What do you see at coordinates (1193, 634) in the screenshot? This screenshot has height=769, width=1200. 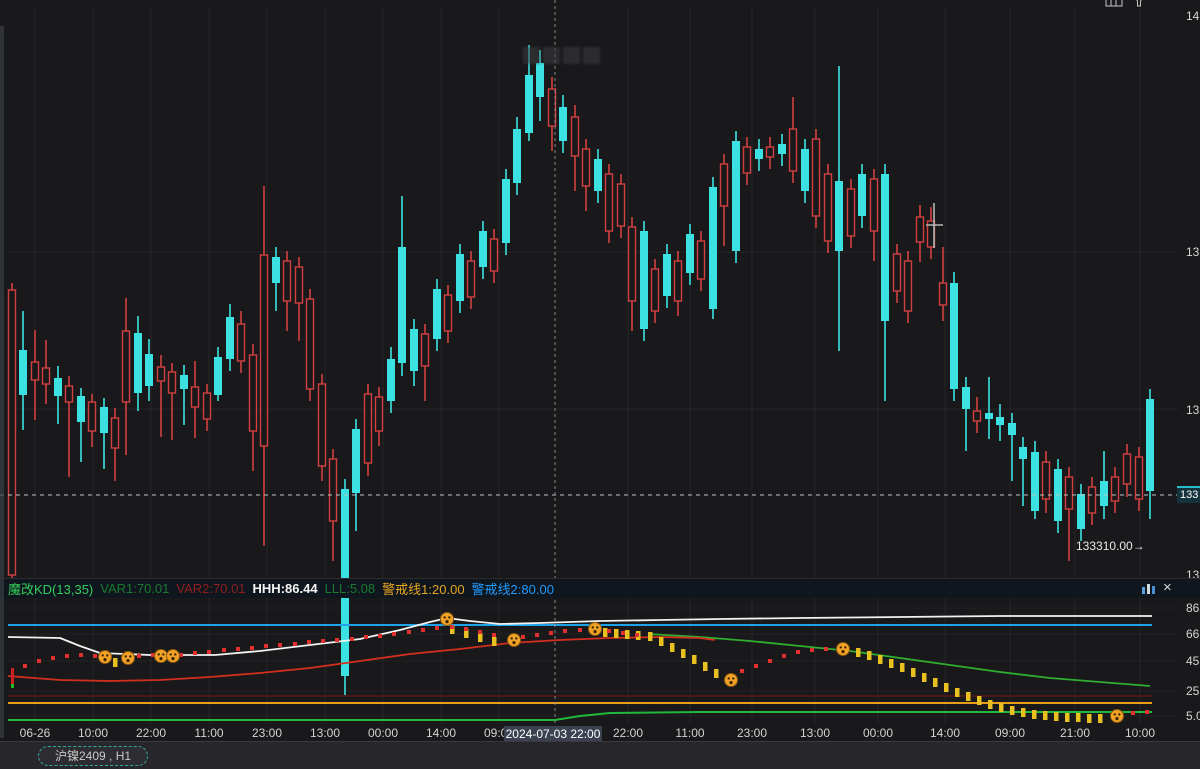 I see `indicator-y-label: 66` at bounding box center [1193, 634].